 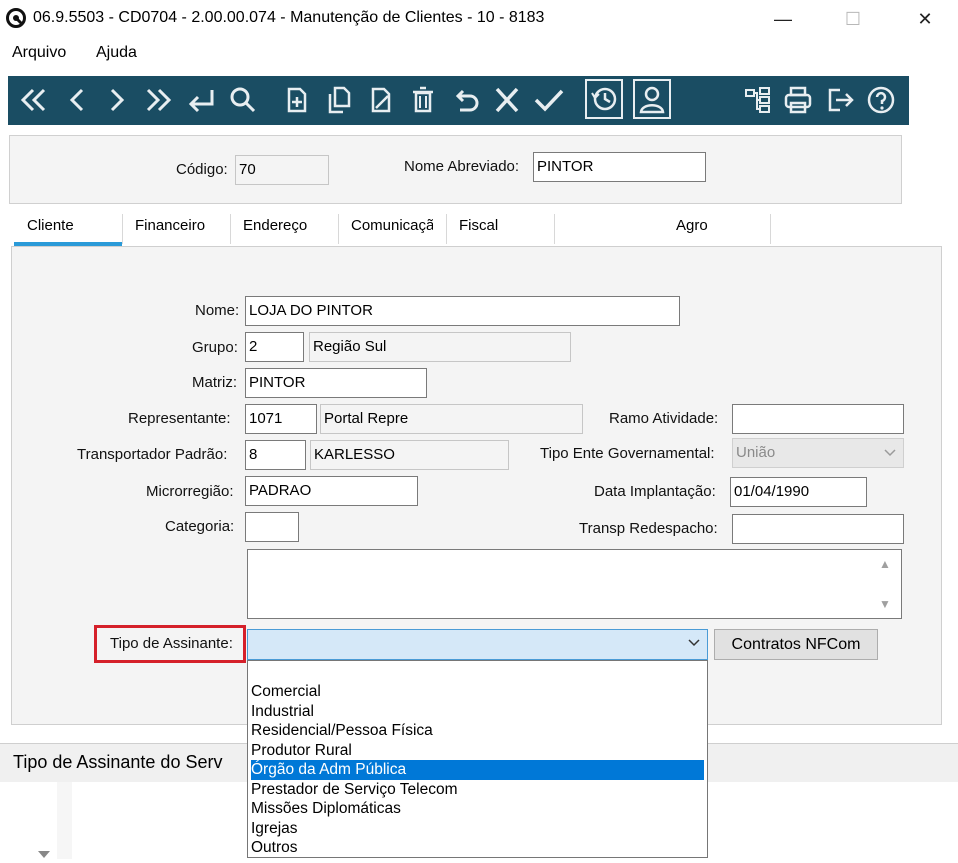 What do you see at coordinates (757, 100) in the screenshot?
I see `structure-icon` at bounding box center [757, 100].